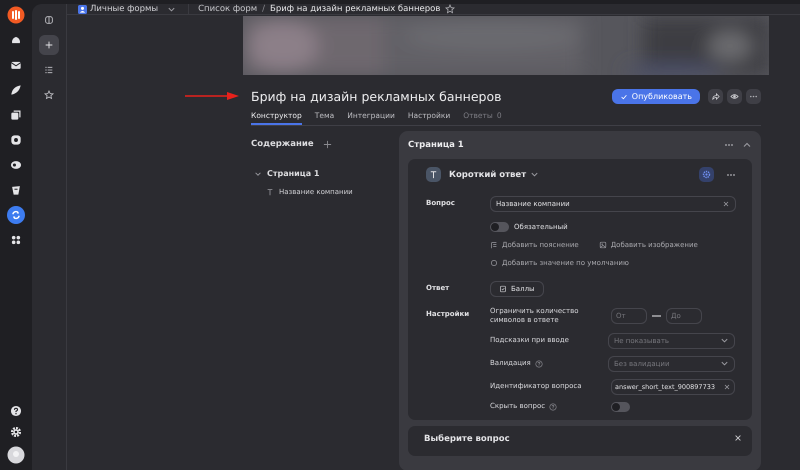 The width and height of the screenshot is (800, 470). What do you see at coordinates (656, 96) in the screenshot?
I see `publish-button: Опубликовать` at bounding box center [656, 96].